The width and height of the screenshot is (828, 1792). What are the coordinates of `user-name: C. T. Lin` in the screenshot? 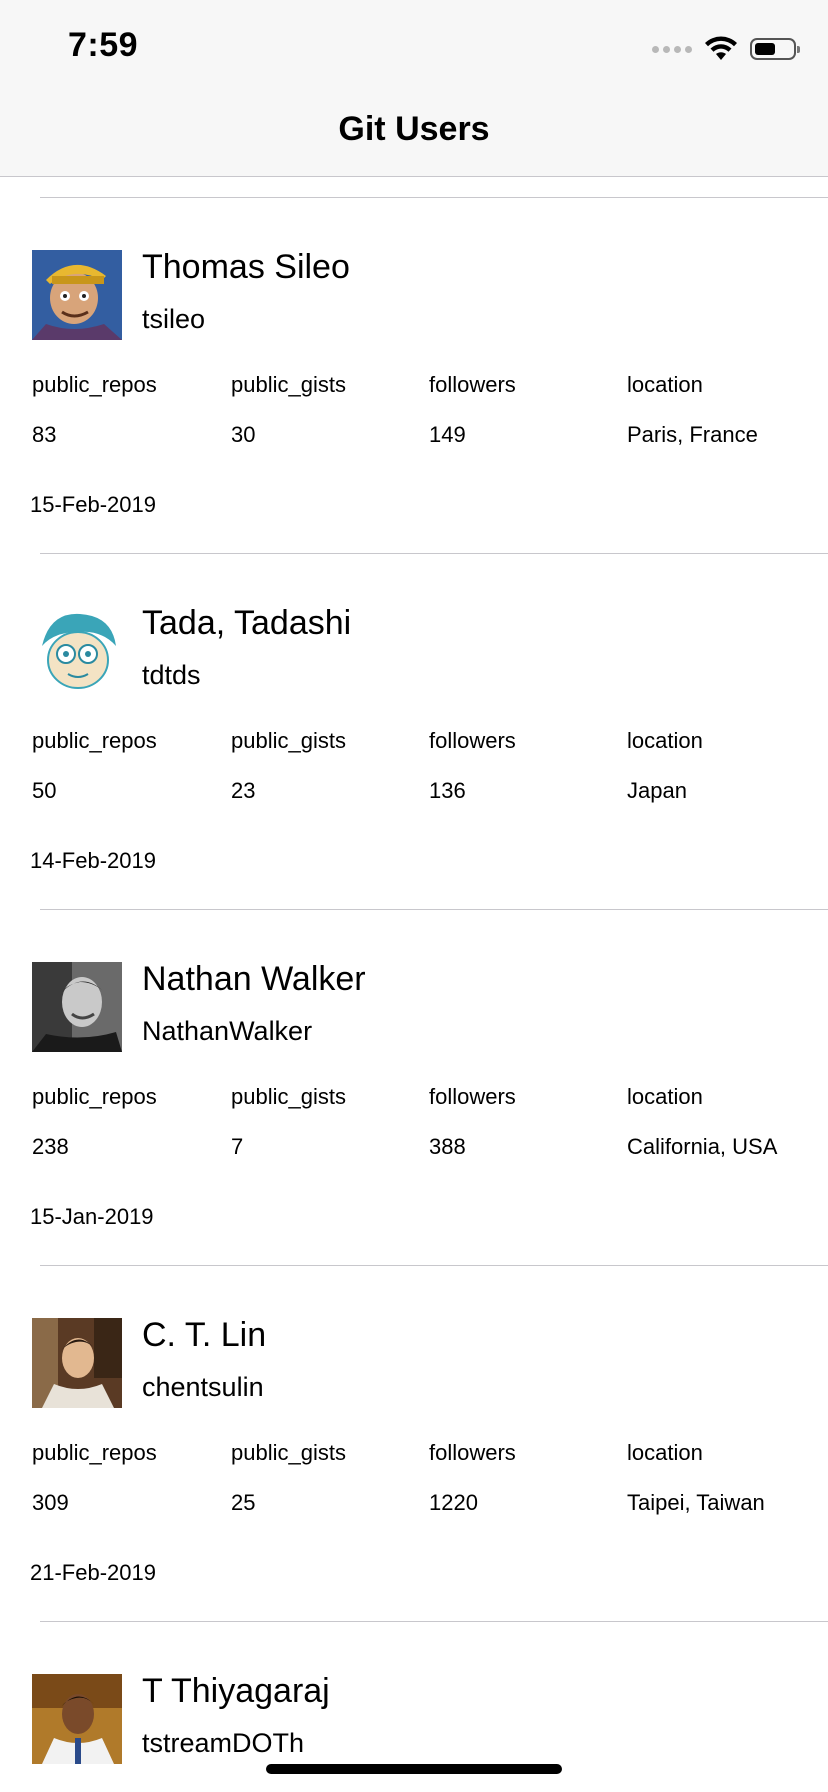 It's located at (204, 1335).